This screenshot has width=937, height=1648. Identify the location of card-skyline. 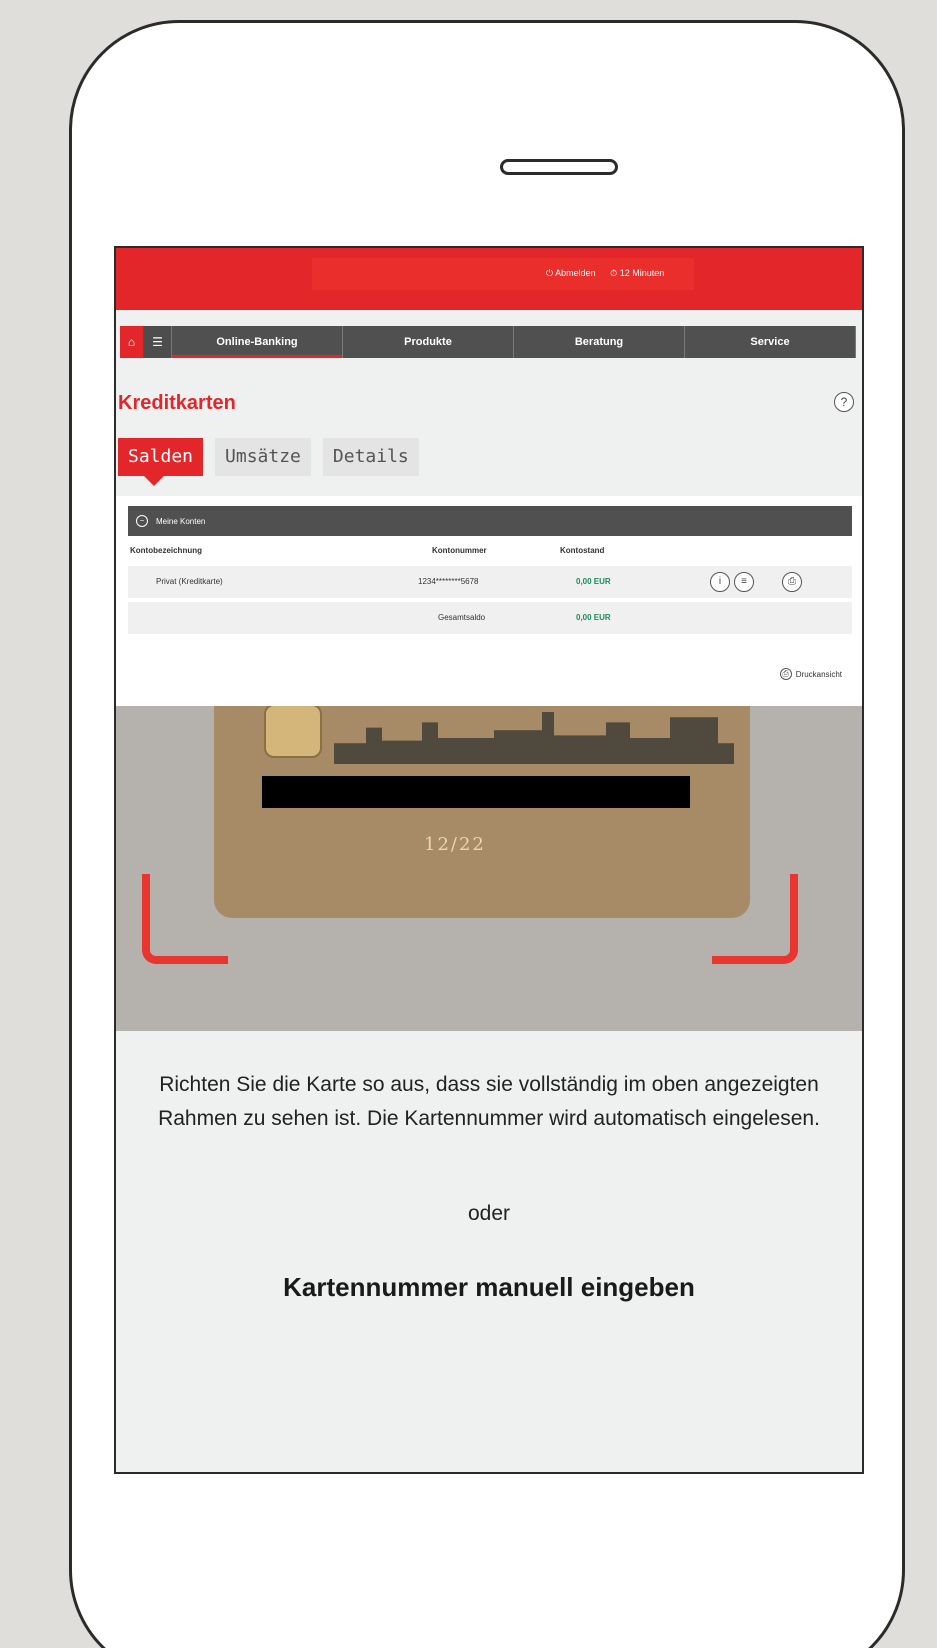
(534, 738).